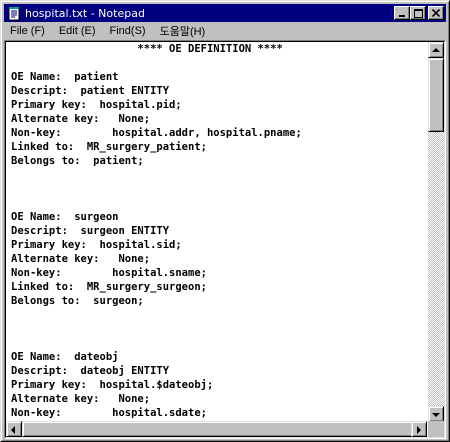 The height and width of the screenshot is (442, 450). I want to click on window-title: hospital.txt - Notepad, so click(85, 13).